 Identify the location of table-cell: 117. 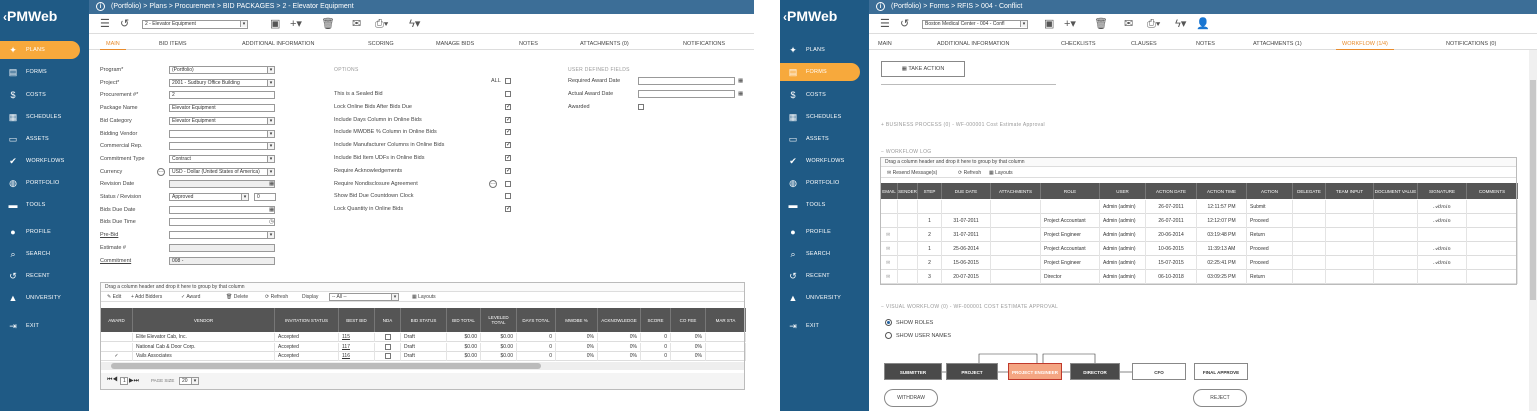
(357, 347).